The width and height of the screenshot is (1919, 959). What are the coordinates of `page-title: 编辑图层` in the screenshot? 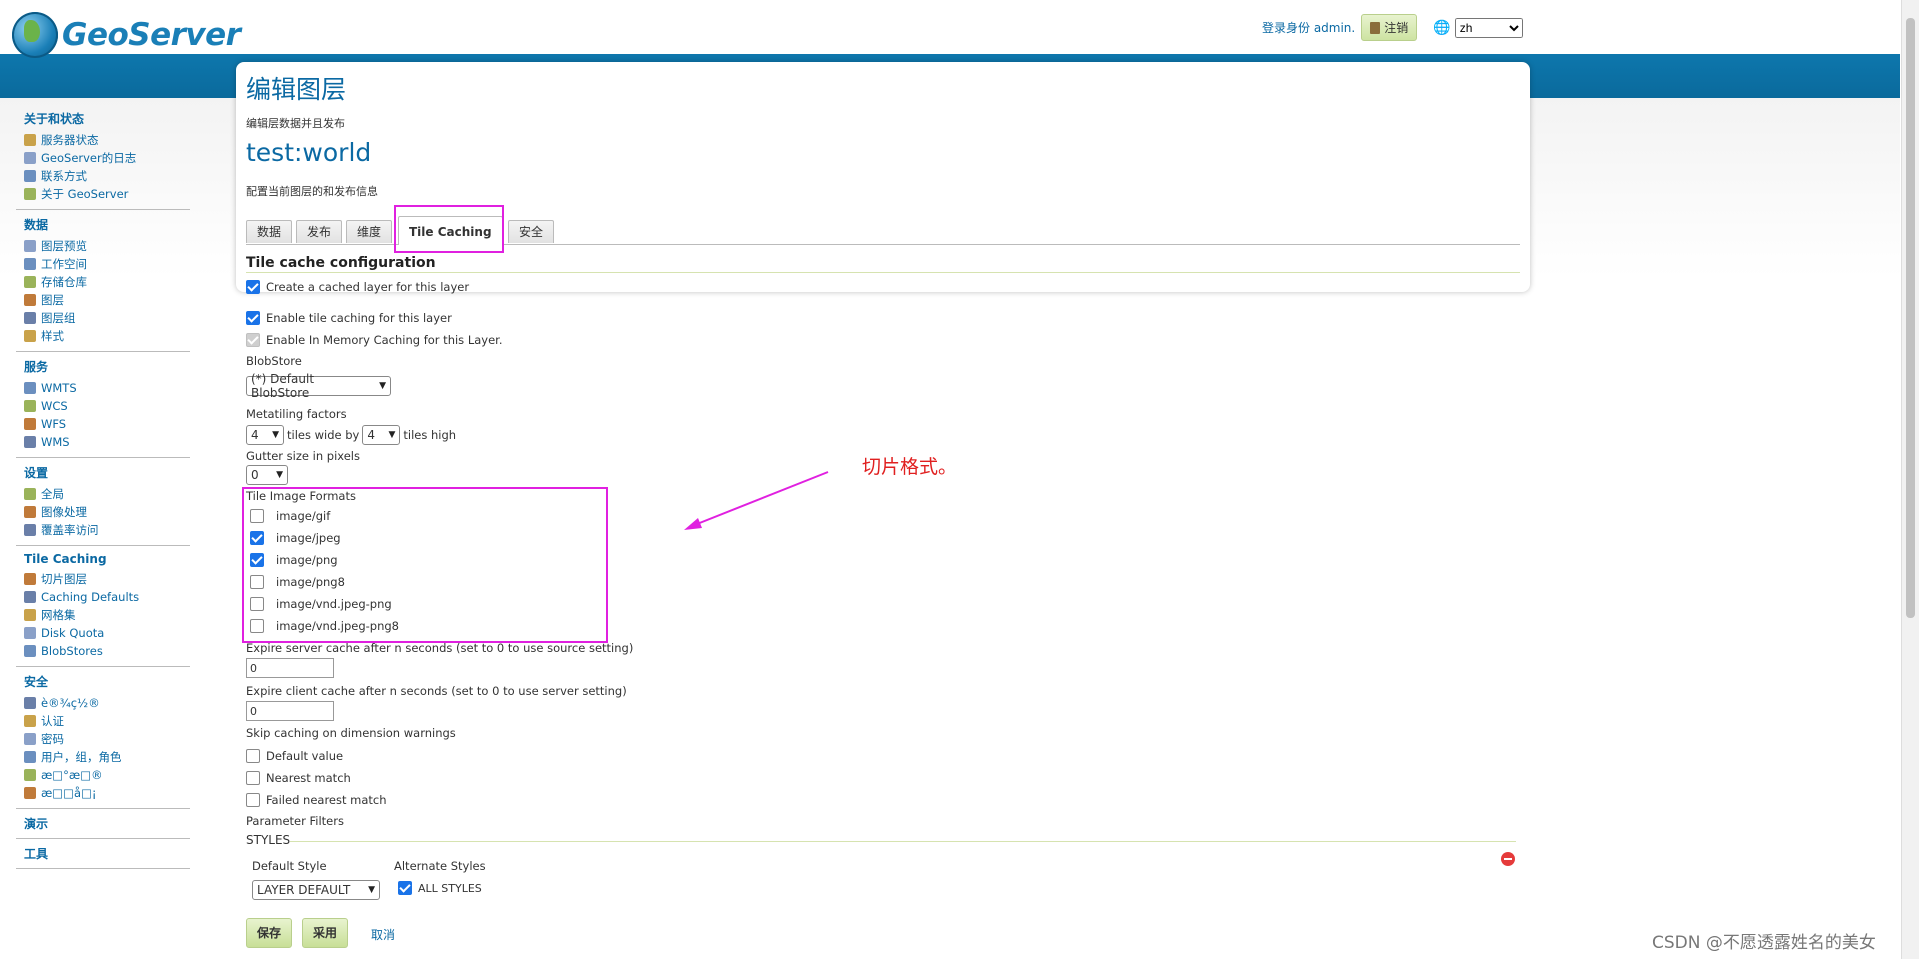 It's located at (296, 89).